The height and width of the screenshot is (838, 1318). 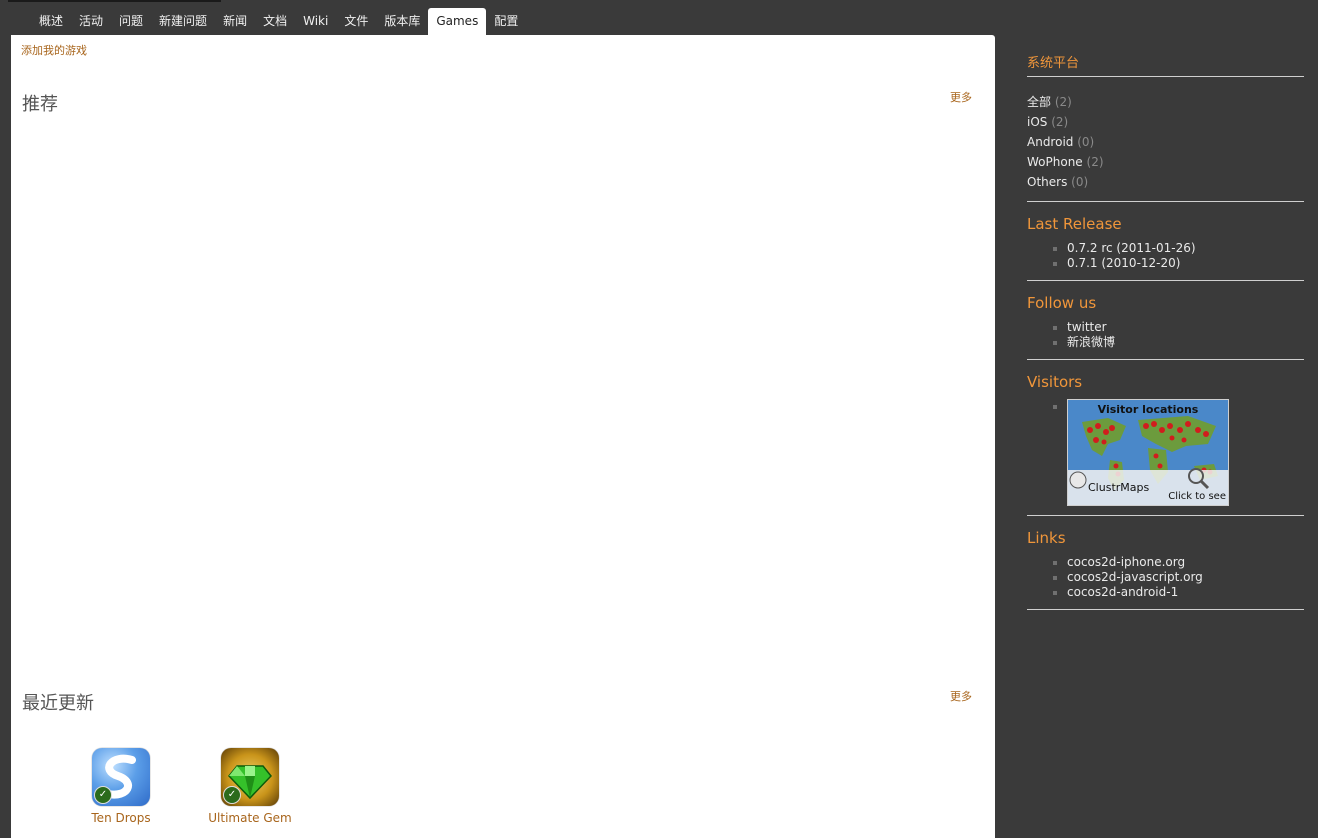 I want to click on link-item: cocos2d-android-1, so click(x=1185, y=592).